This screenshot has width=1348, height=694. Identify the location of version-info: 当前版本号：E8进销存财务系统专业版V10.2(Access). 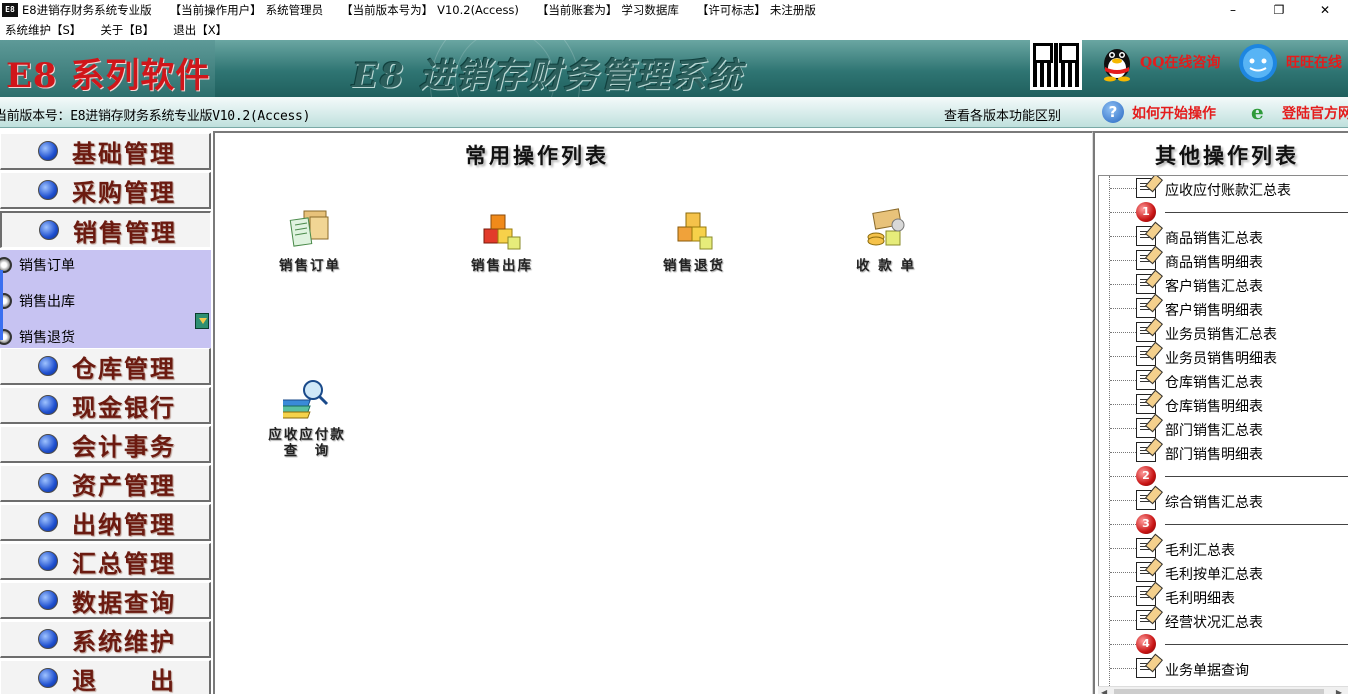
(155, 116).